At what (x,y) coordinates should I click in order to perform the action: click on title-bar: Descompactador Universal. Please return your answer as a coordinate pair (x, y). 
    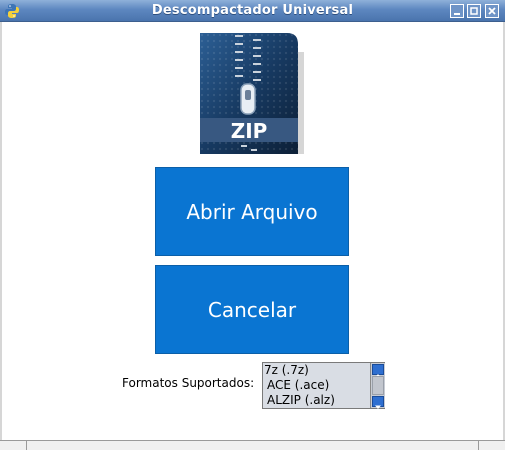
    Looking at the image, I should click on (252, 11).